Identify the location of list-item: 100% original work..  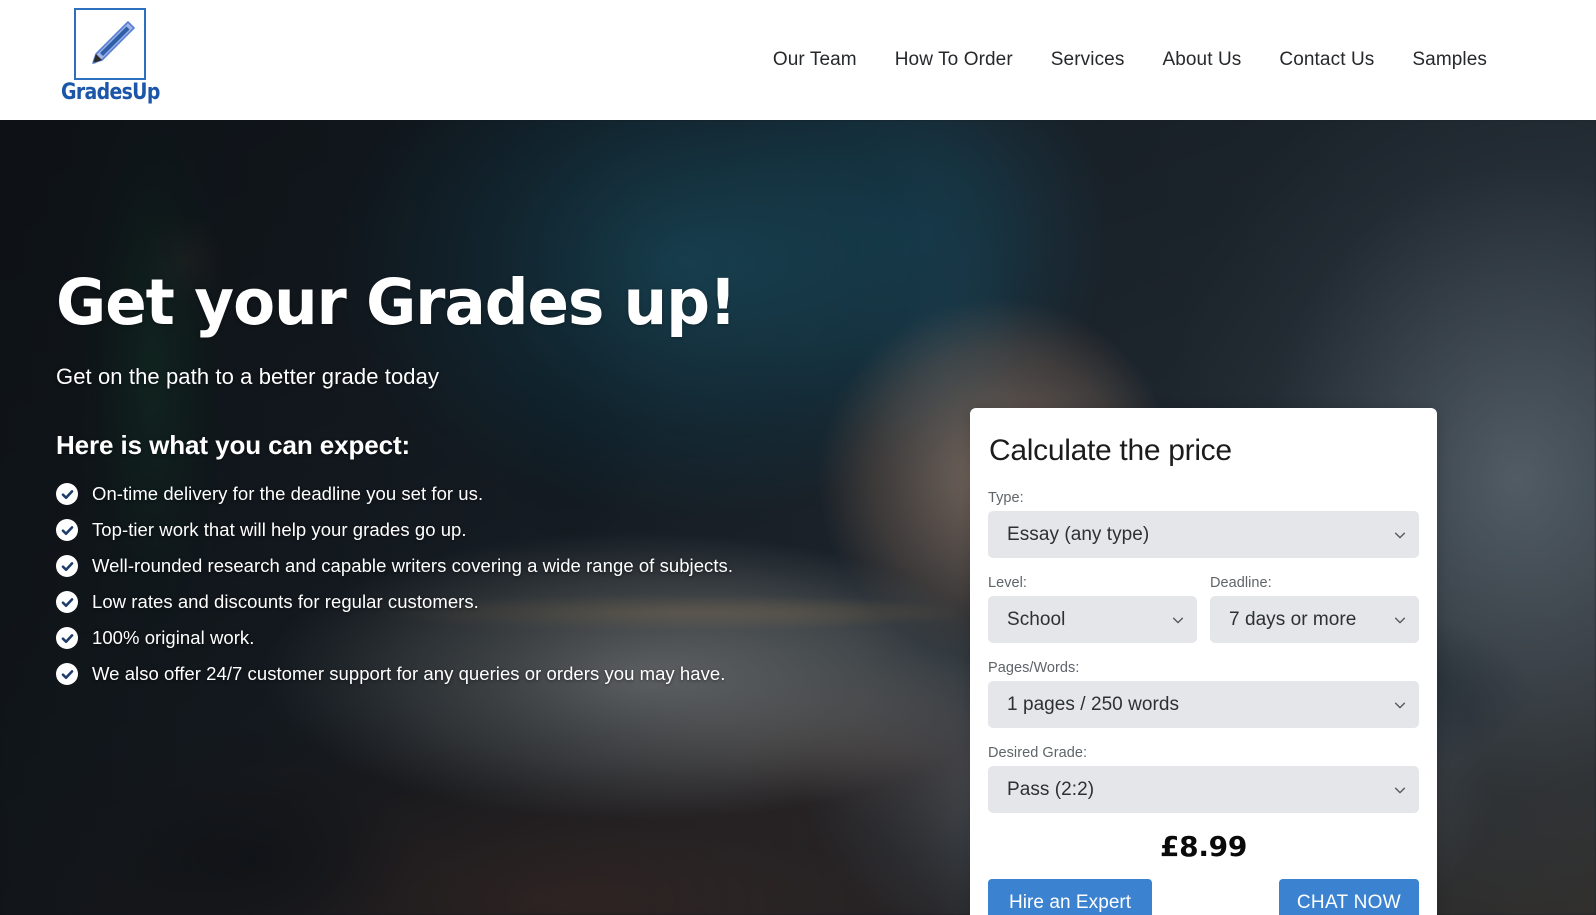
(506, 638).